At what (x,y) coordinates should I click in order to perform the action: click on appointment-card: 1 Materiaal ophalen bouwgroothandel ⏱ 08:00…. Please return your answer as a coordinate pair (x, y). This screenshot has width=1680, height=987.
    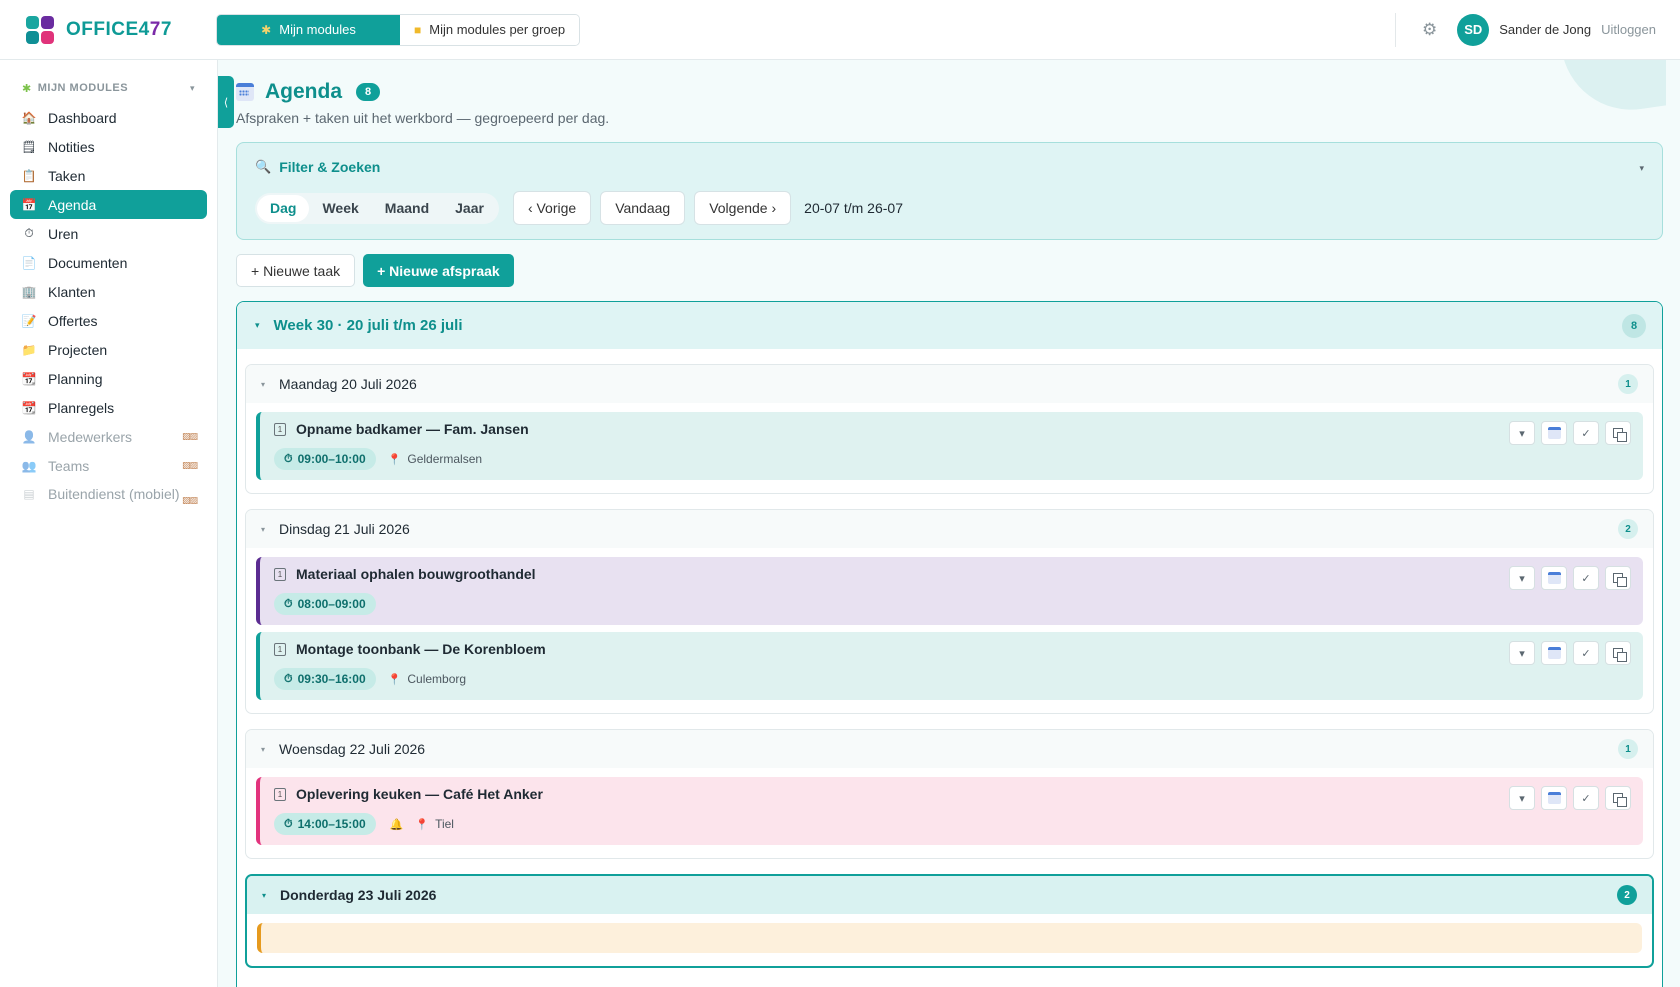
    Looking at the image, I should click on (949, 591).